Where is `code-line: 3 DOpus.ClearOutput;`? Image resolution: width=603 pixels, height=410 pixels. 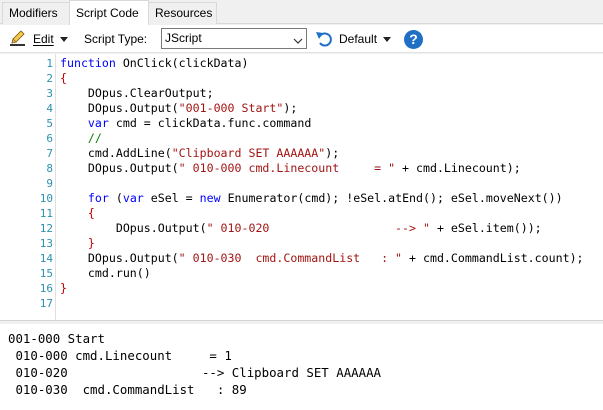
code-line: 3 DOpus.ClearOutput; is located at coordinates (301, 93).